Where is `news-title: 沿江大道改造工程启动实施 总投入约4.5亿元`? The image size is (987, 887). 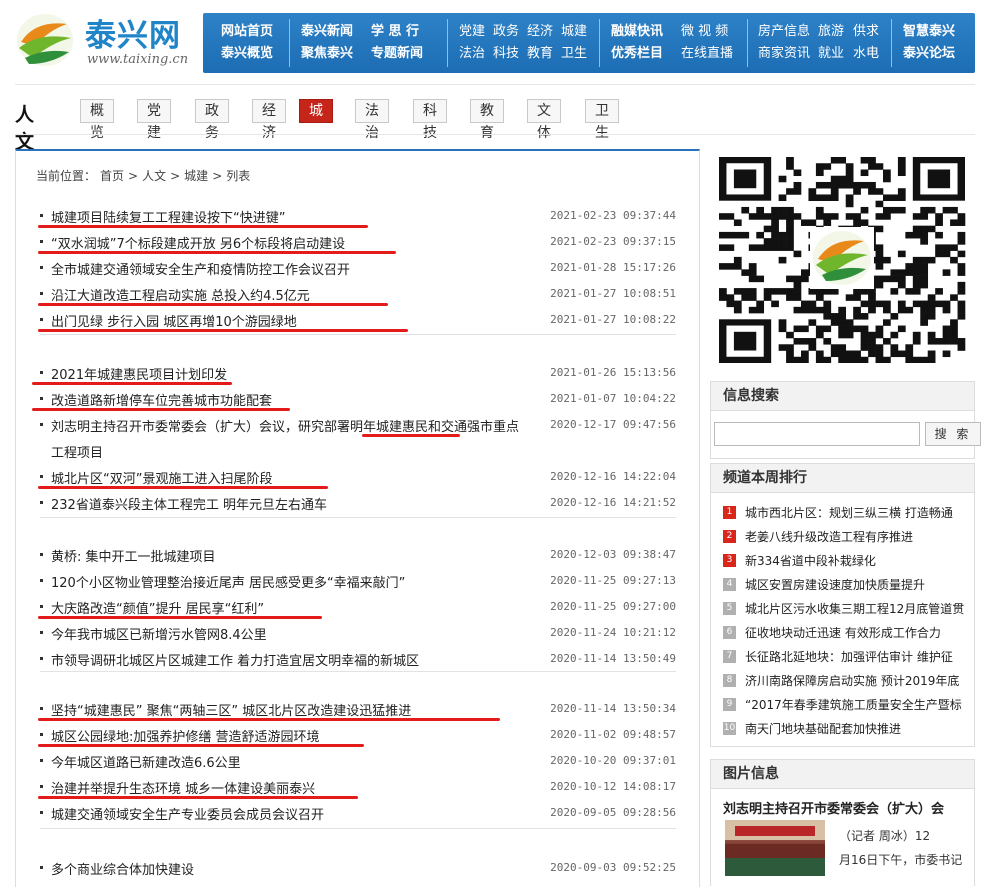 news-title: 沿江大道改造工程启动实施 总投入约4.5亿元 is located at coordinates (180, 294).